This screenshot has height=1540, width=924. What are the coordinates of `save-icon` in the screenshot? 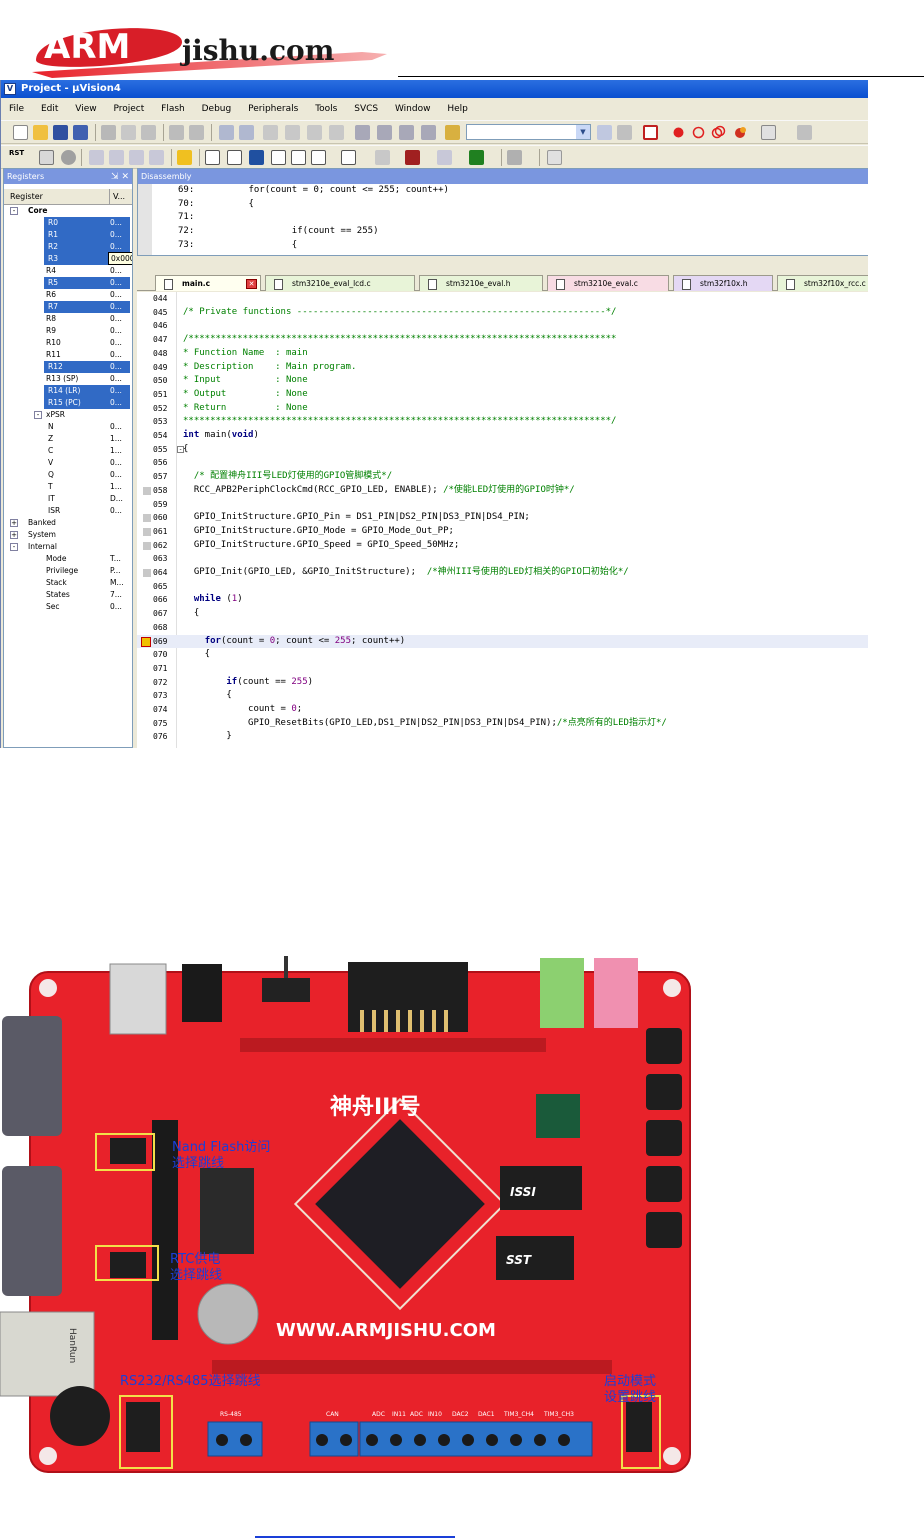 It's located at (60, 132).